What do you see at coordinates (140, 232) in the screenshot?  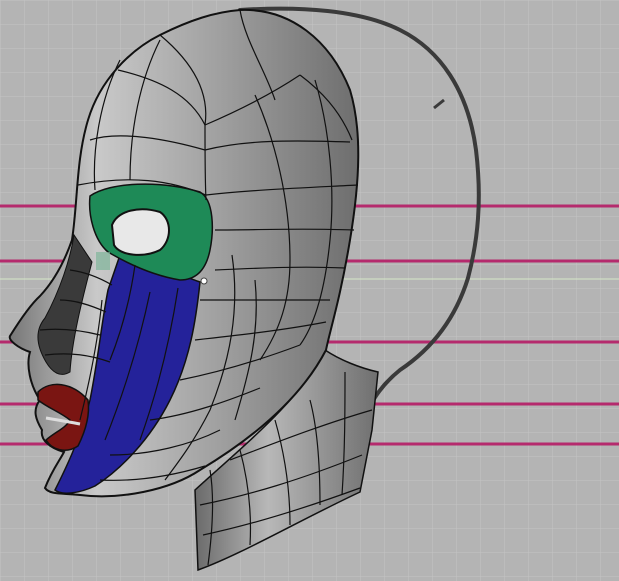 I see `eye-socket-hole` at bounding box center [140, 232].